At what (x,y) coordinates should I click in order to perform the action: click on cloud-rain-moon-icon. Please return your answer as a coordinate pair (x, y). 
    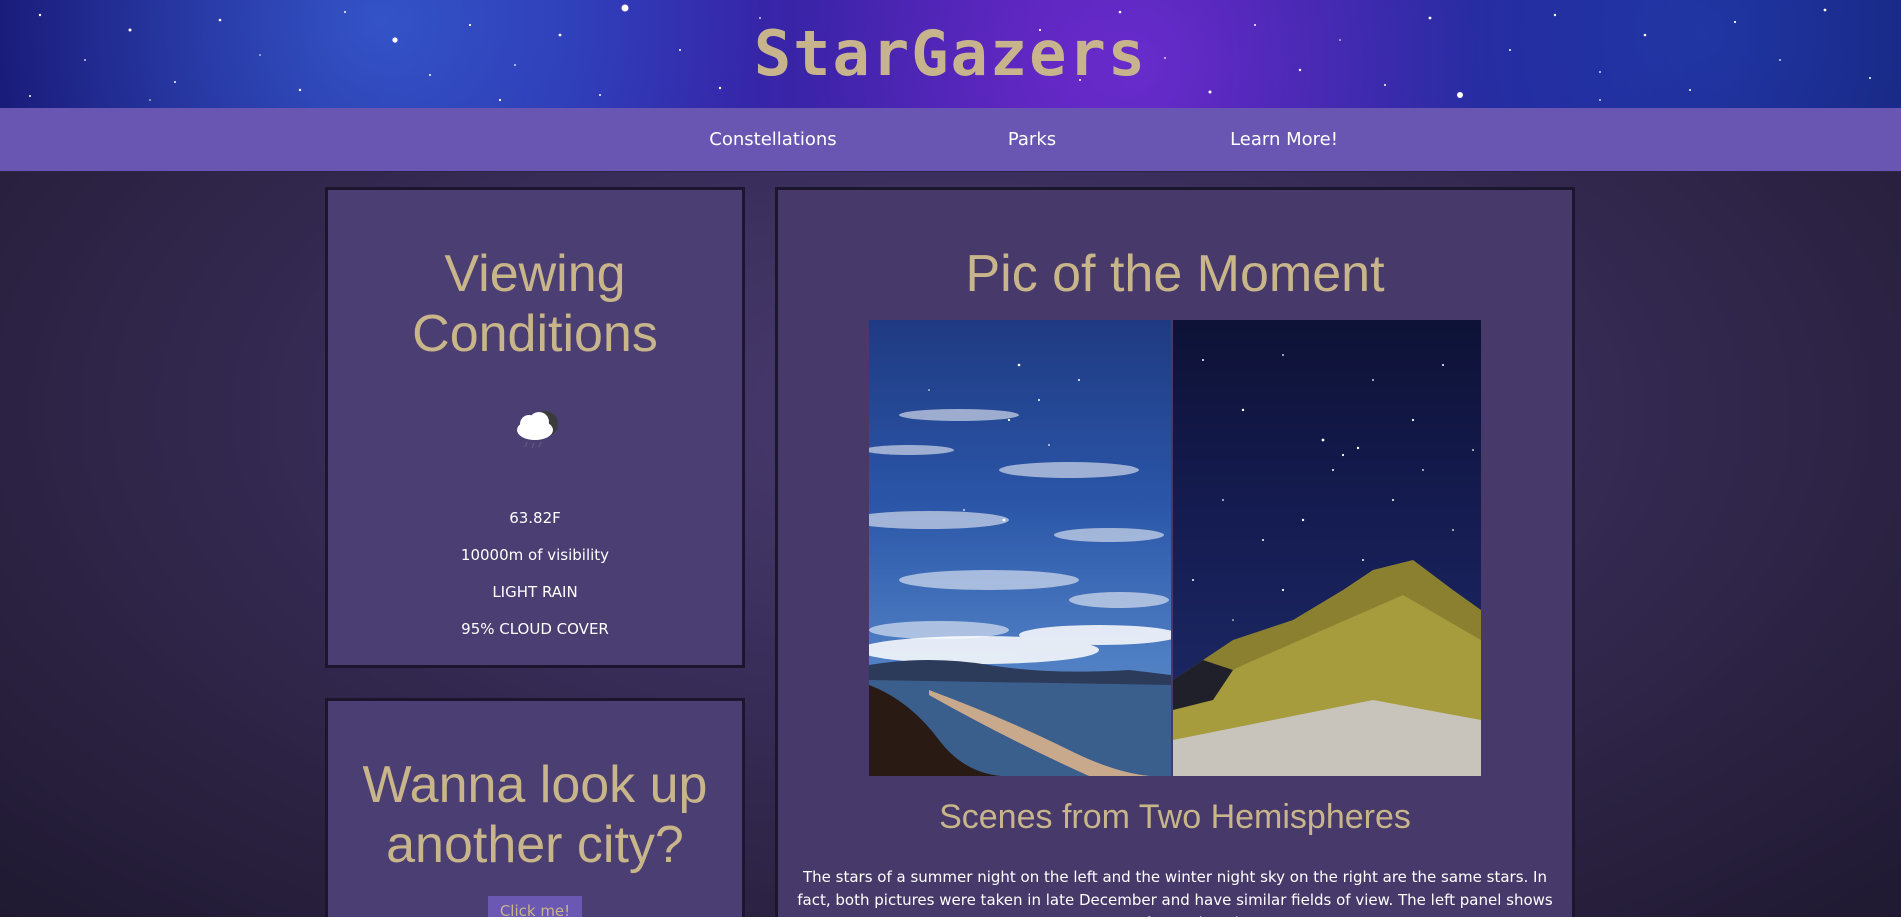
    Looking at the image, I should click on (537, 428).